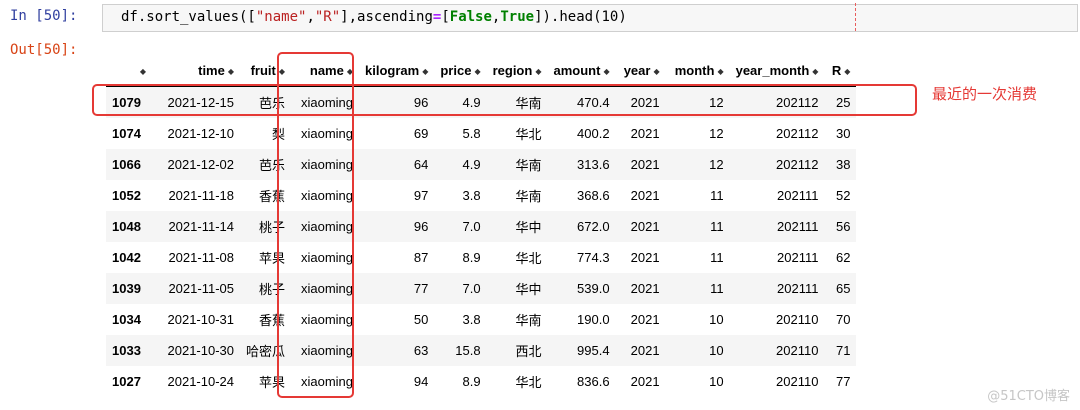 This screenshot has height=410, width=1080. I want to click on column-header: kilogram ◆, so click(397, 71).